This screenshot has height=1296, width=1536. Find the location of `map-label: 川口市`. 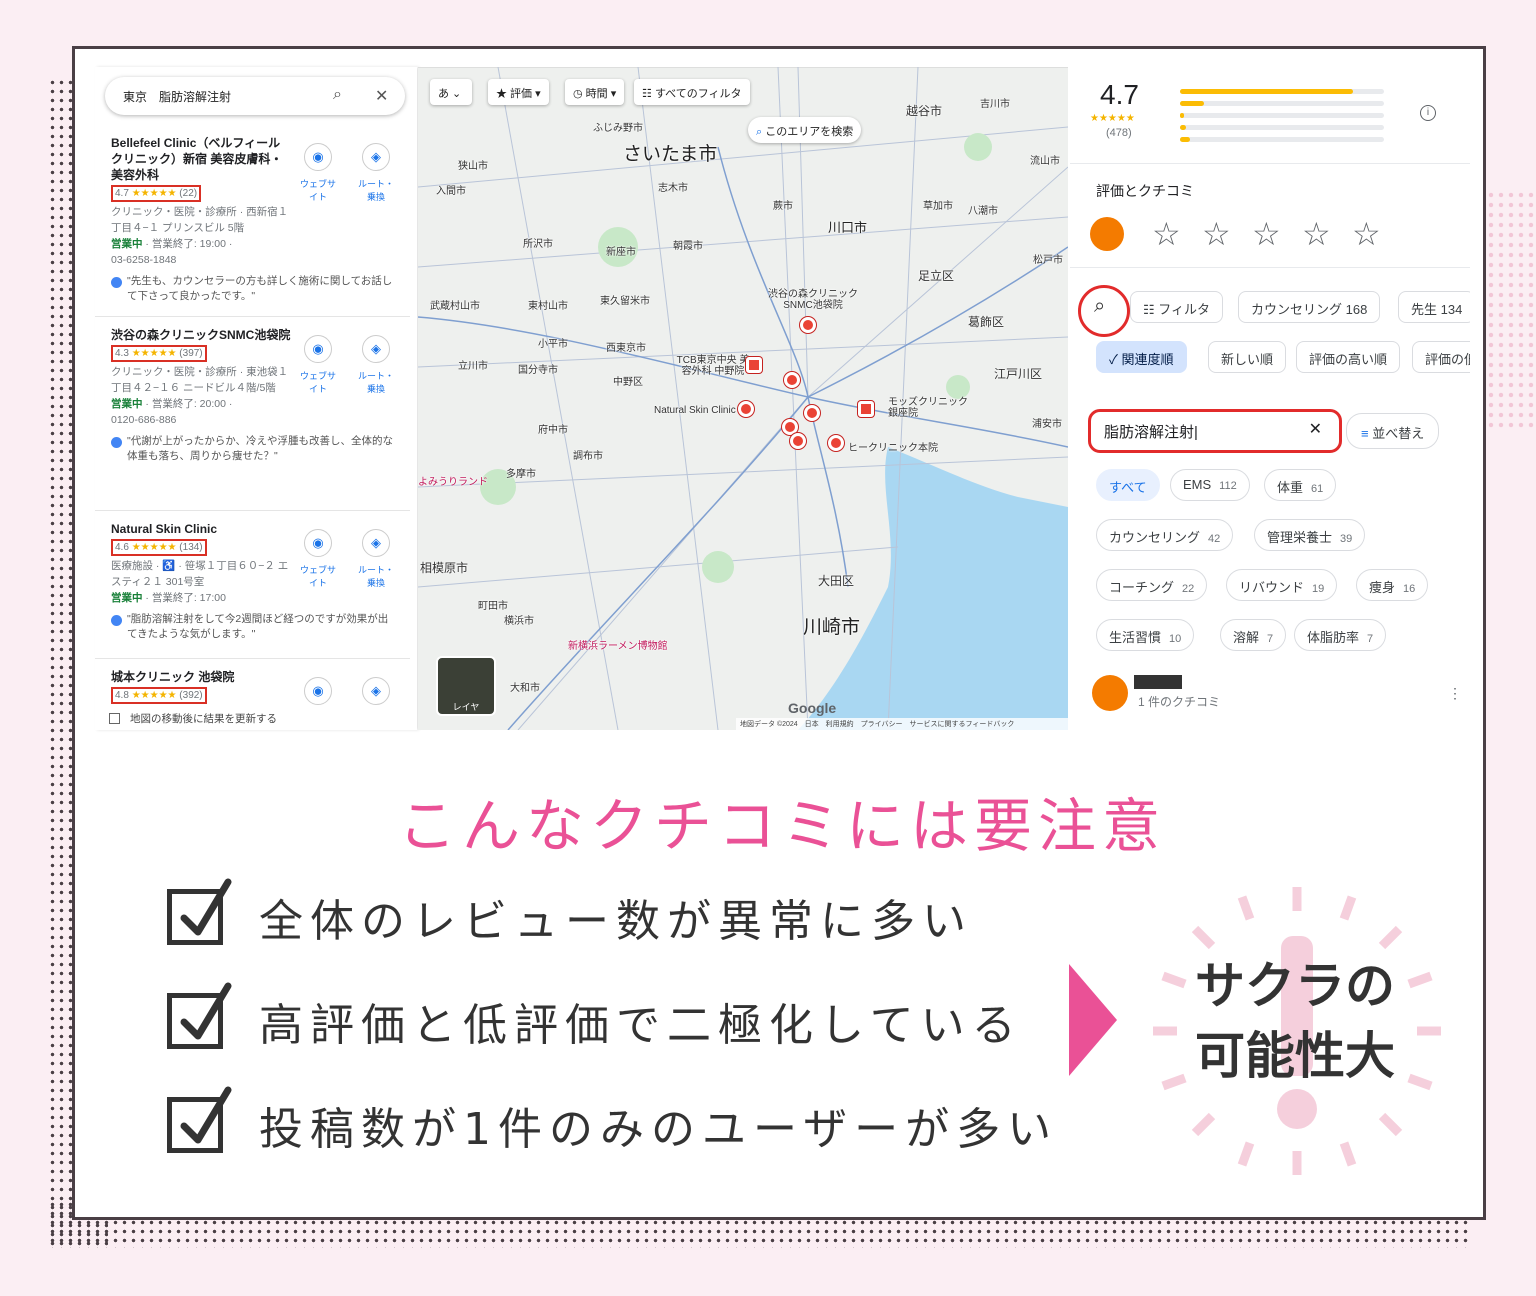

map-label: 川口市 is located at coordinates (848, 227).